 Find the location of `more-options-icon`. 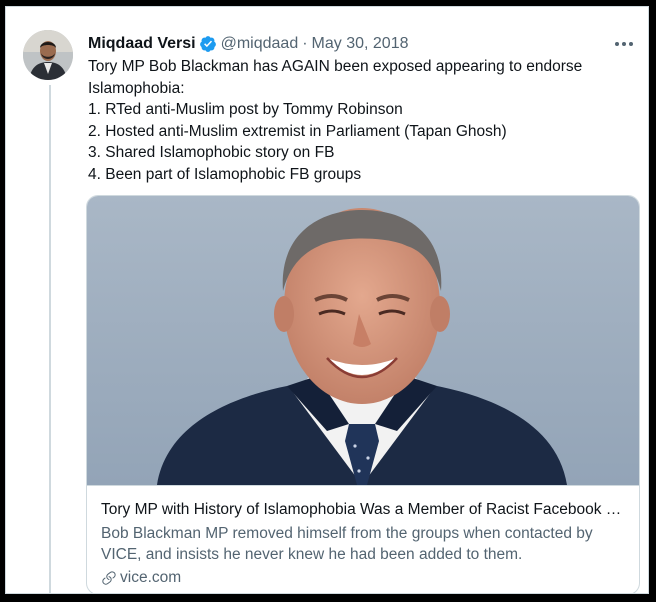

more-options-icon is located at coordinates (624, 44).